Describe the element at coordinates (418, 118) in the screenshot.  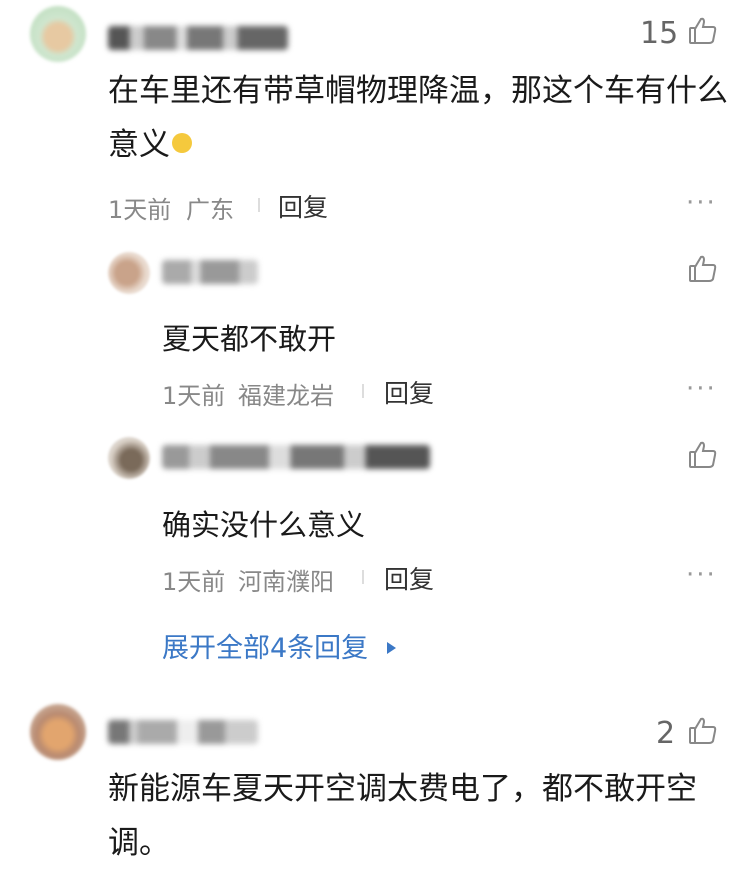
I see `comment-text: 在车里还有带草帽物理降温，那这个车有什么意义` at that location.